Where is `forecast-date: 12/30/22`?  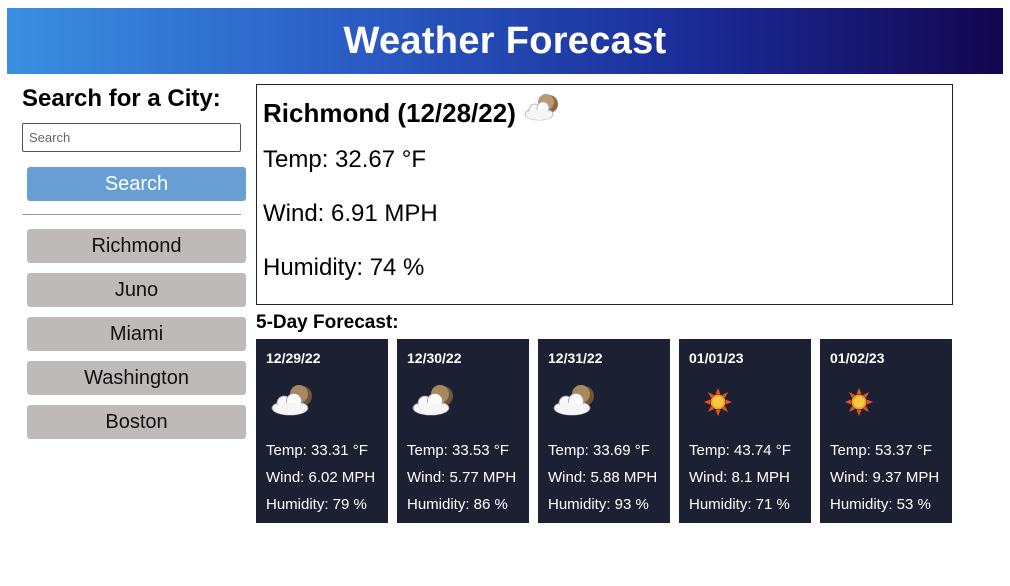 forecast-date: 12/30/22 is located at coordinates (434, 358).